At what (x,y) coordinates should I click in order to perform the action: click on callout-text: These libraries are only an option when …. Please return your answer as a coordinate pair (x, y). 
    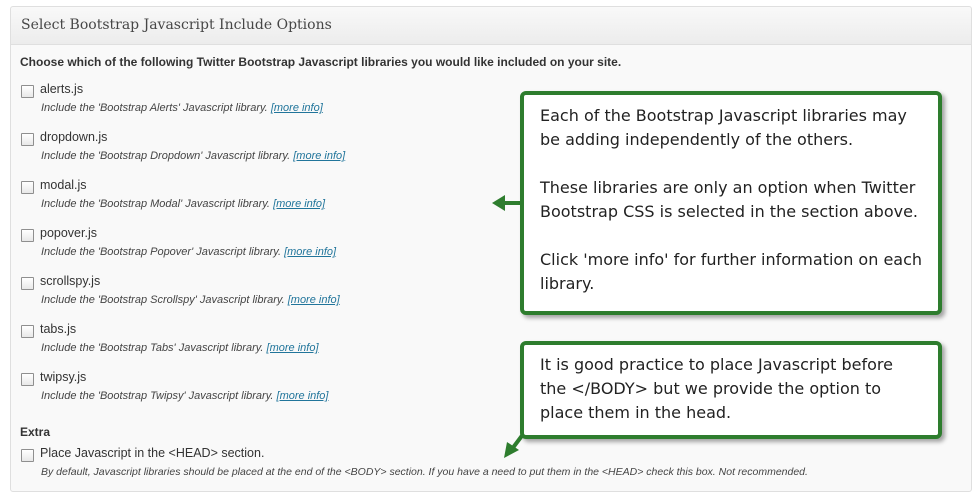
    Looking at the image, I should click on (729, 199).